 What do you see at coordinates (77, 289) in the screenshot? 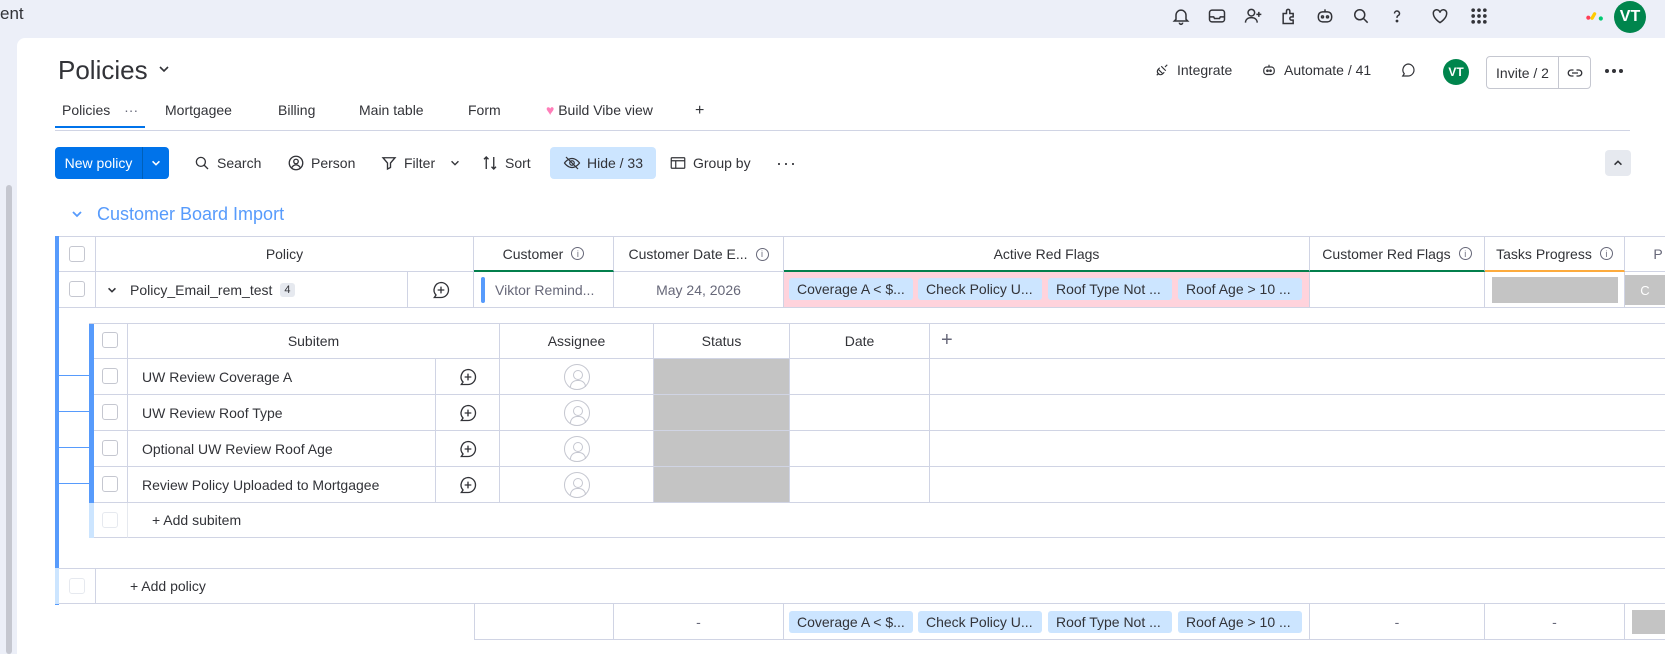
I see `item-checkbox` at bounding box center [77, 289].